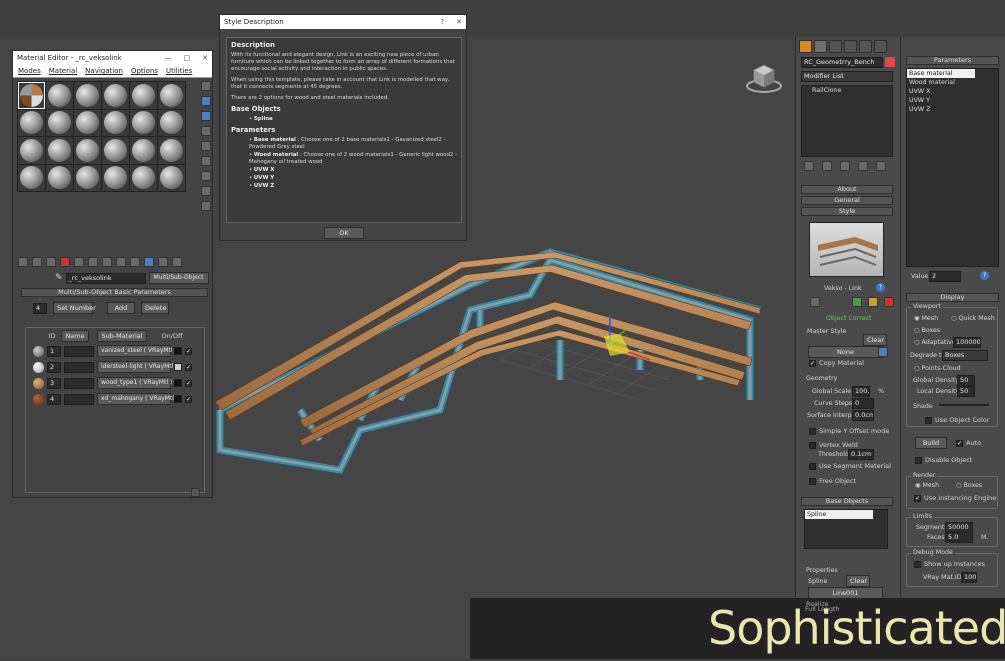  I want to click on render-boxes-radio: ○ Boxes, so click(969, 485).